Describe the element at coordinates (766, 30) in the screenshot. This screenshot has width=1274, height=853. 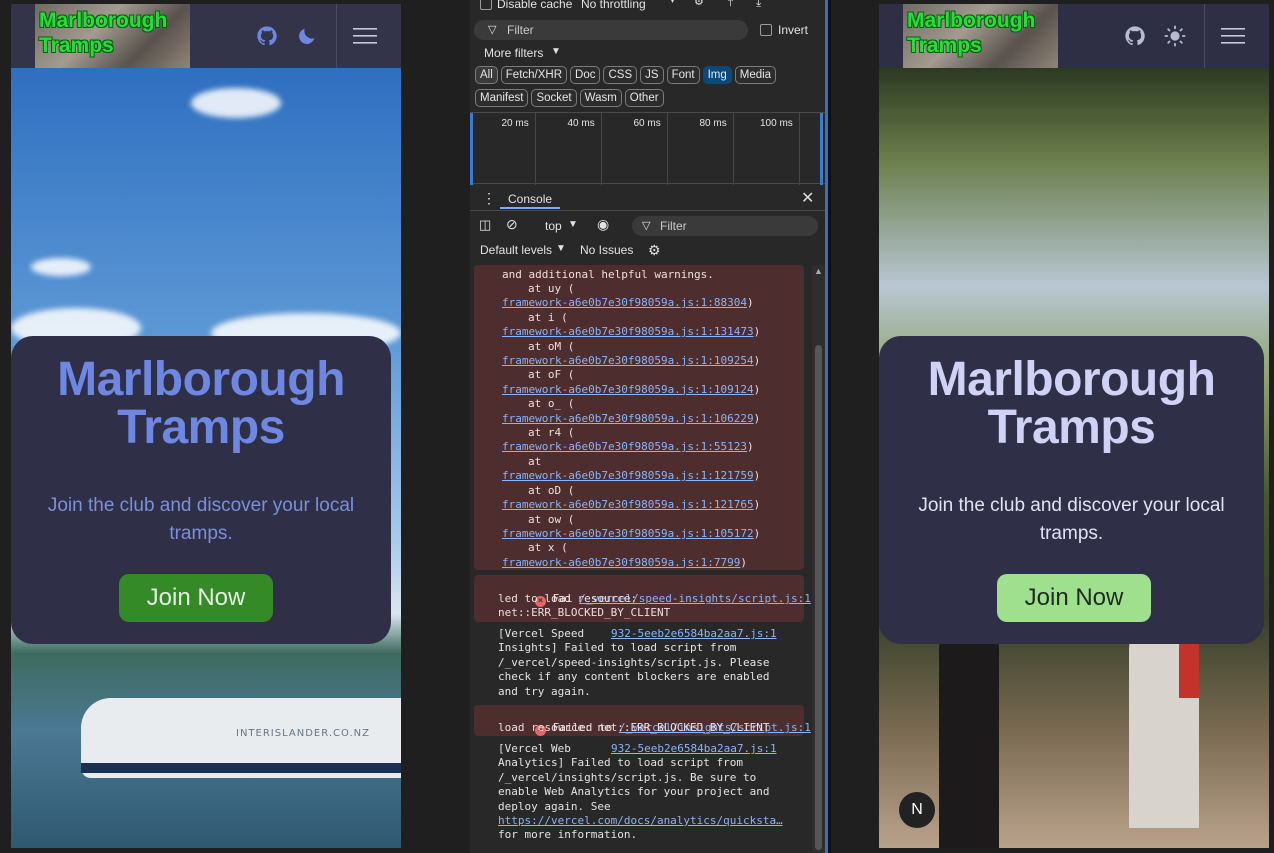
I see `invert-checkbox` at that location.